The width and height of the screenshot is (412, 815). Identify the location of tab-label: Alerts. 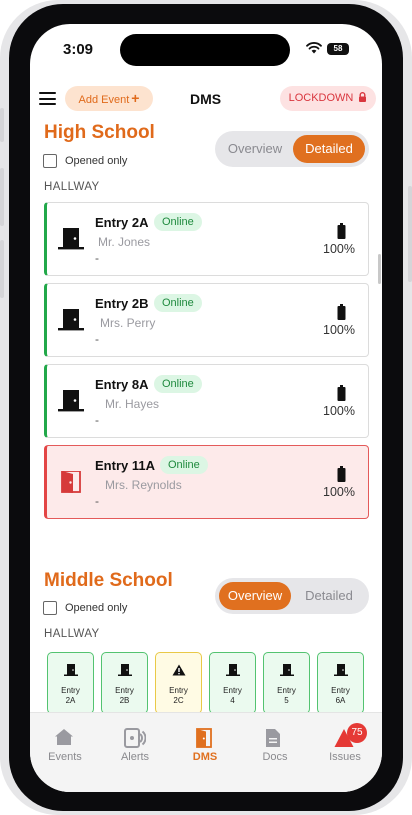
(135, 757).